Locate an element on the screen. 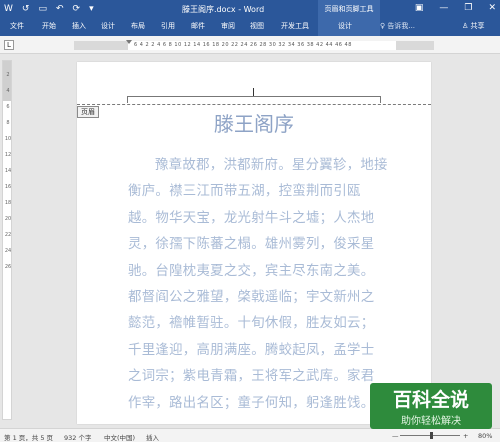  vruler-number: 18 is located at coordinates (8, 203).